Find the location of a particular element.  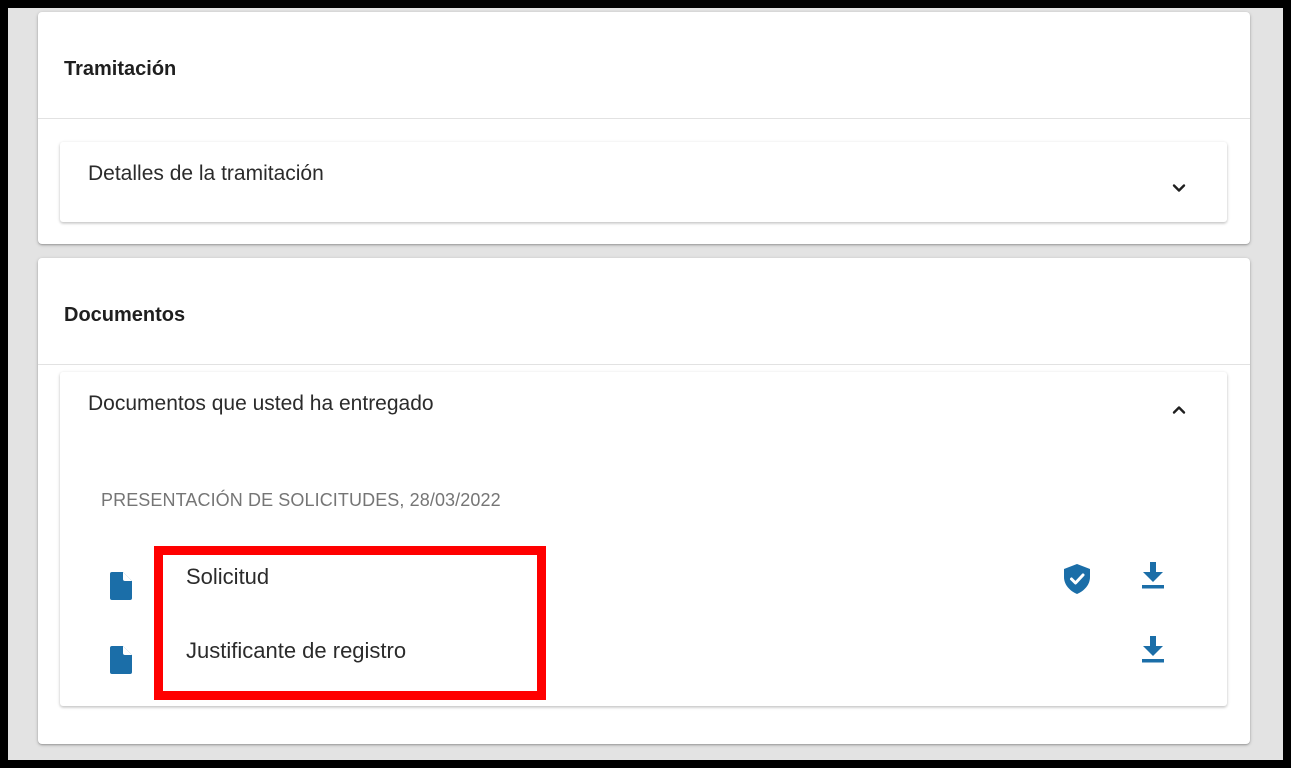

documentos-card-title: Documentos is located at coordinates (125, 315).